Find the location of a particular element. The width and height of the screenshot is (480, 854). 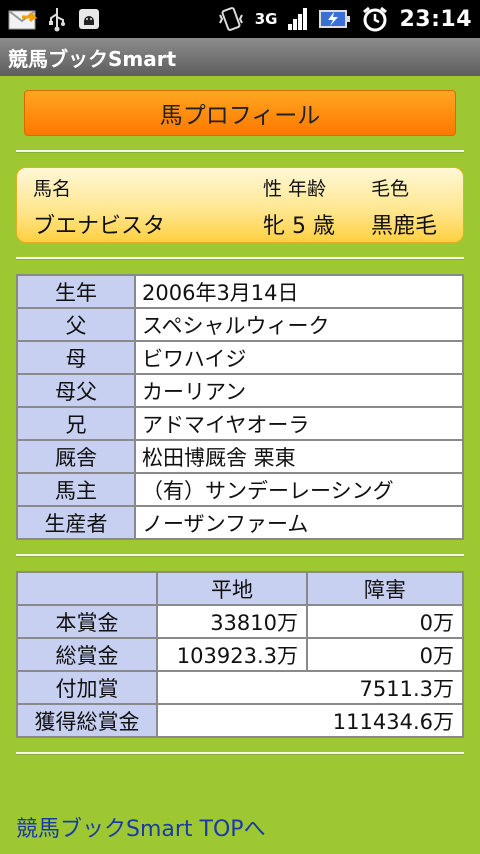

prize-label: 総賞金 is located at coordinates (87, 654).